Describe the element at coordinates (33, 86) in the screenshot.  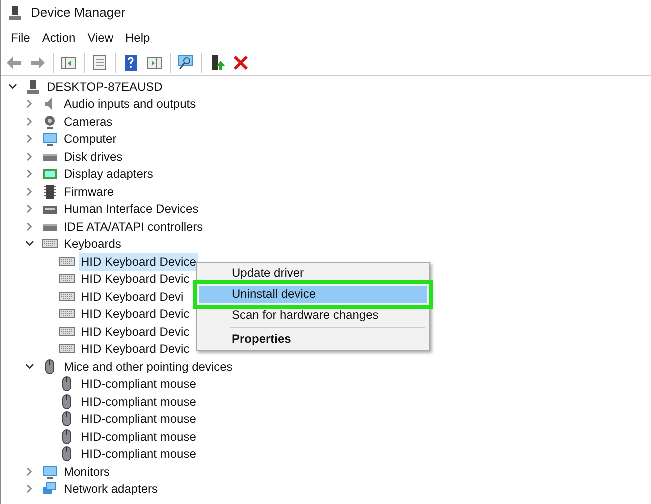
I see `computer-icon` at that location.